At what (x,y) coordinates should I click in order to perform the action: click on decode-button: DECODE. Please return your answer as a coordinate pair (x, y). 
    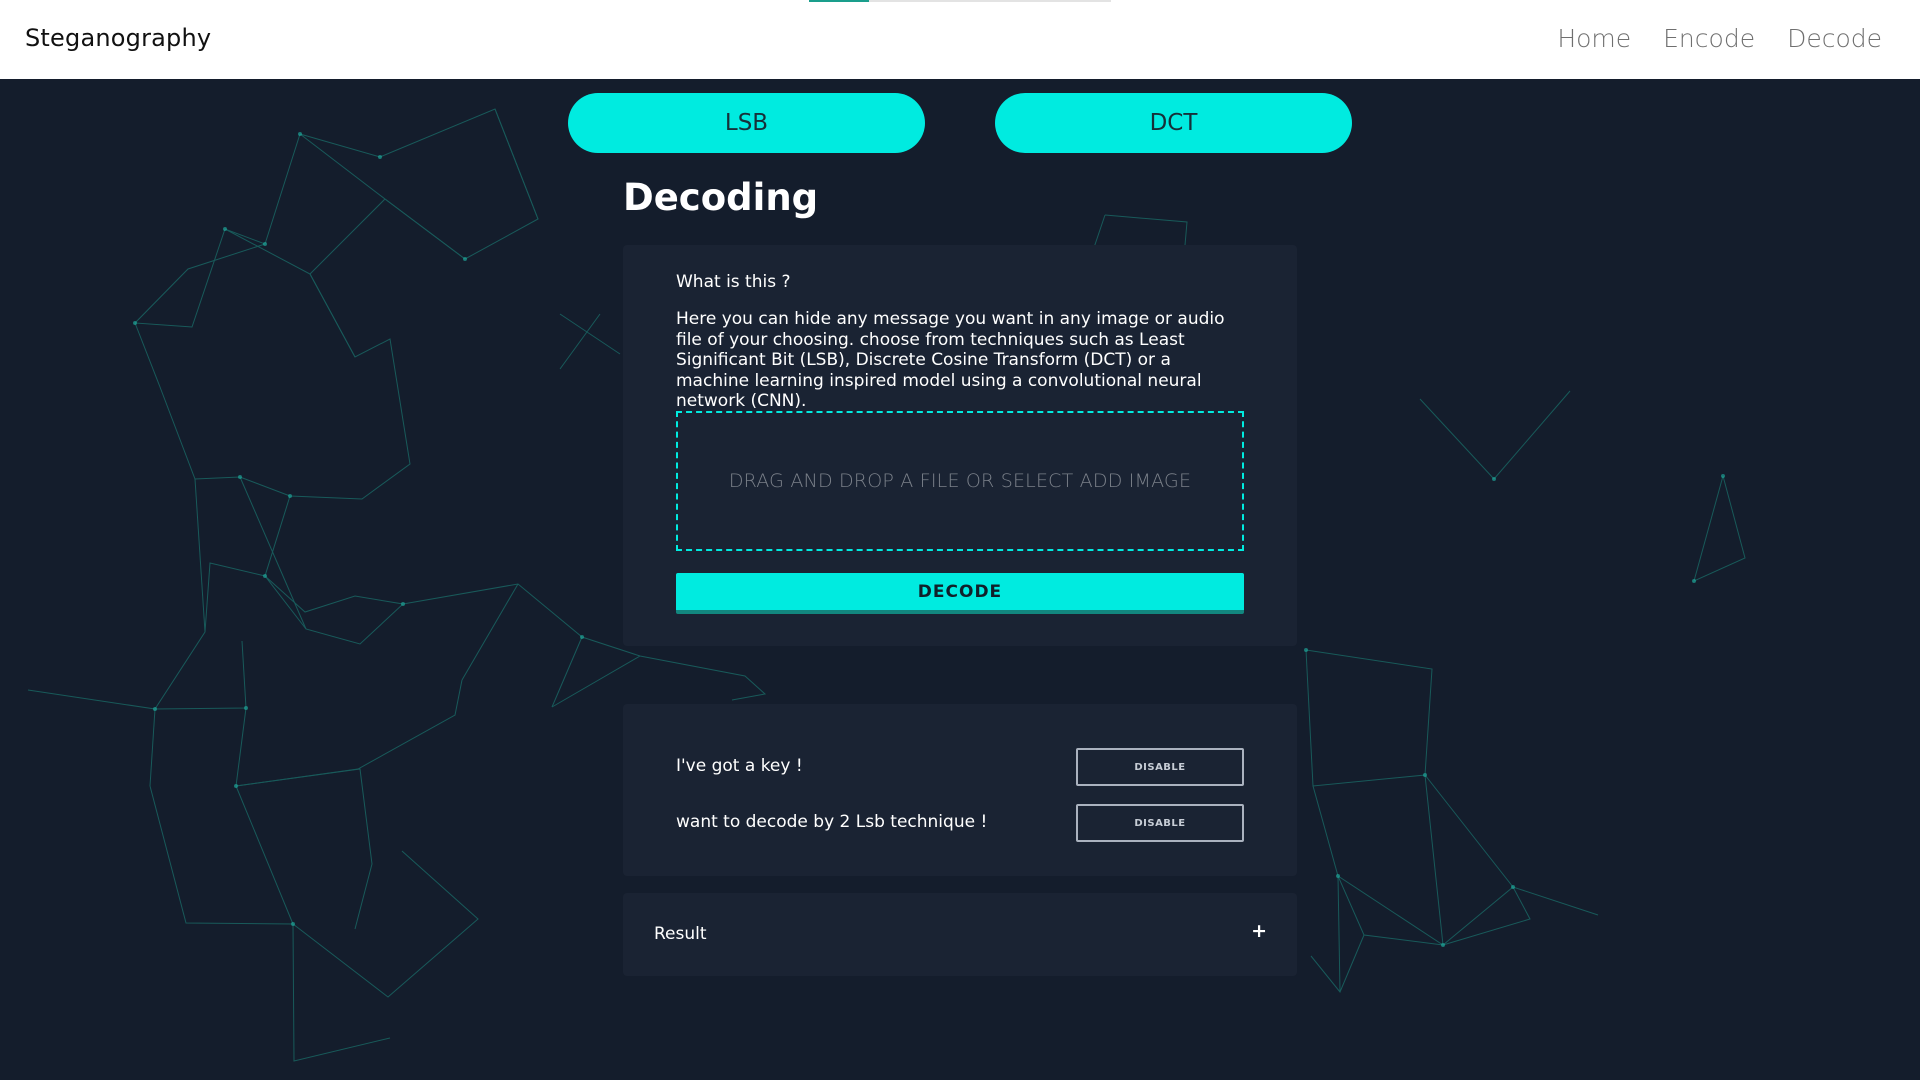
    Looking at the image, I should click on (960, 593).